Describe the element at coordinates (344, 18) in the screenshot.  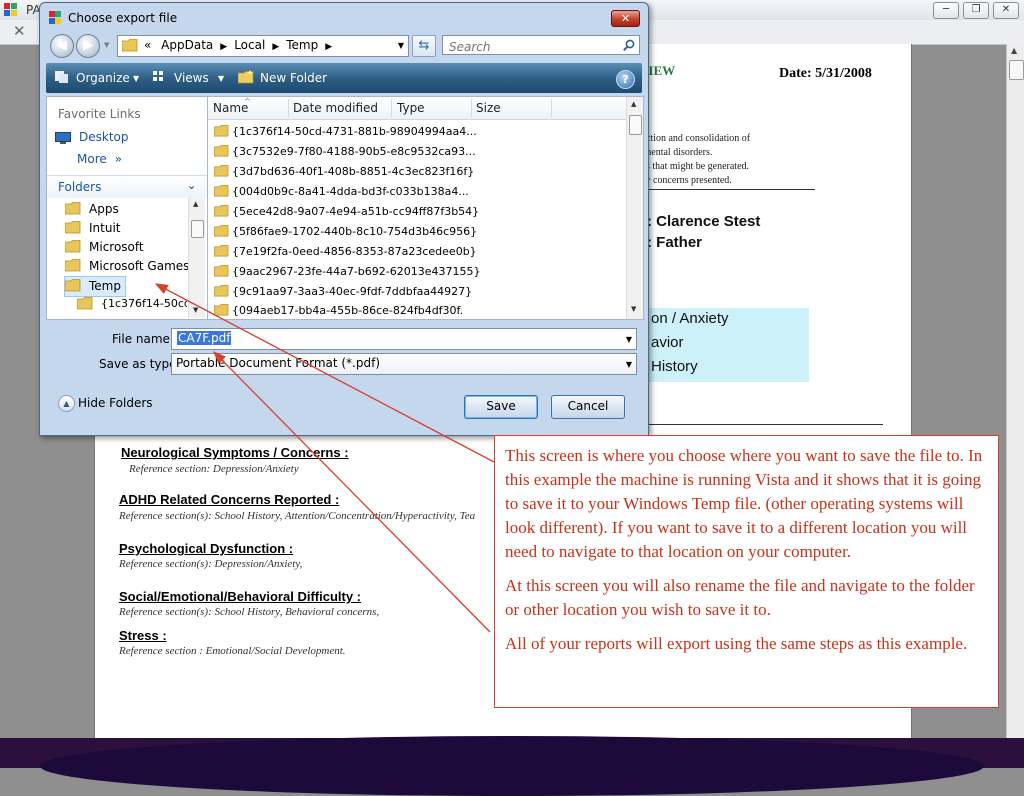
I see `dialog-titlebar: Choose export file ✕` at that location.